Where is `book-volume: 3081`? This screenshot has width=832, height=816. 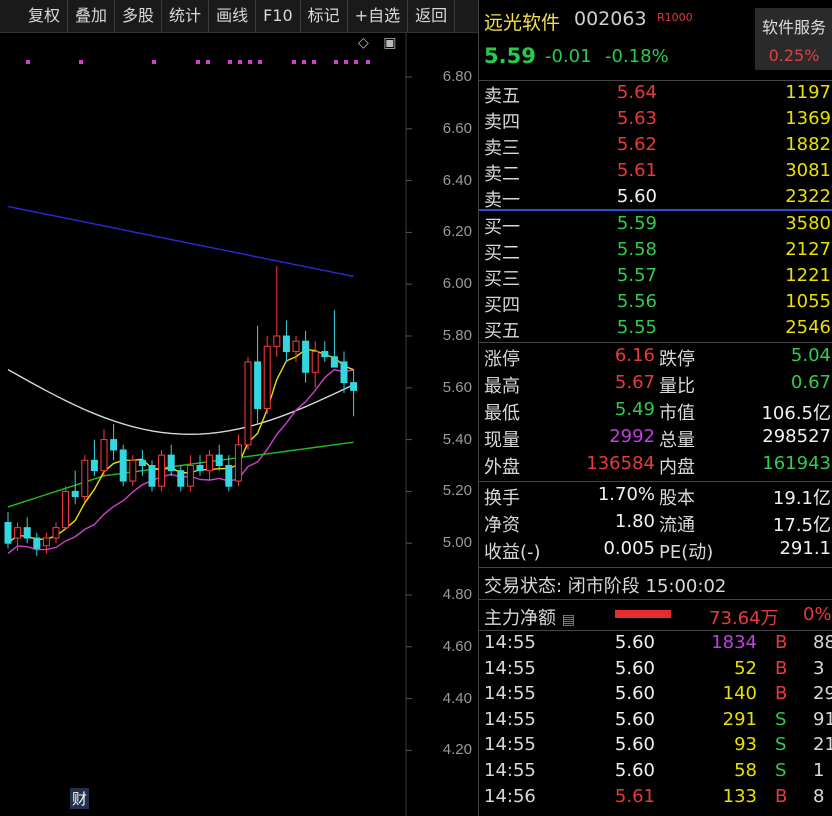
book-volume: 3081 is located at coordinates (808, 170).